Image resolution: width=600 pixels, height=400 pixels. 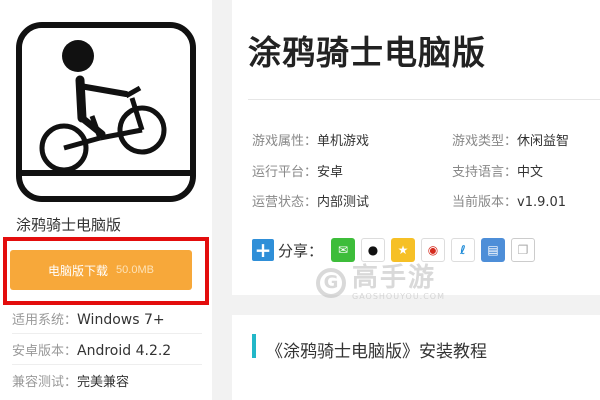 I want to click on watermark-sub: GAOSHOUYOU.COM, so click(x=399, y=296).